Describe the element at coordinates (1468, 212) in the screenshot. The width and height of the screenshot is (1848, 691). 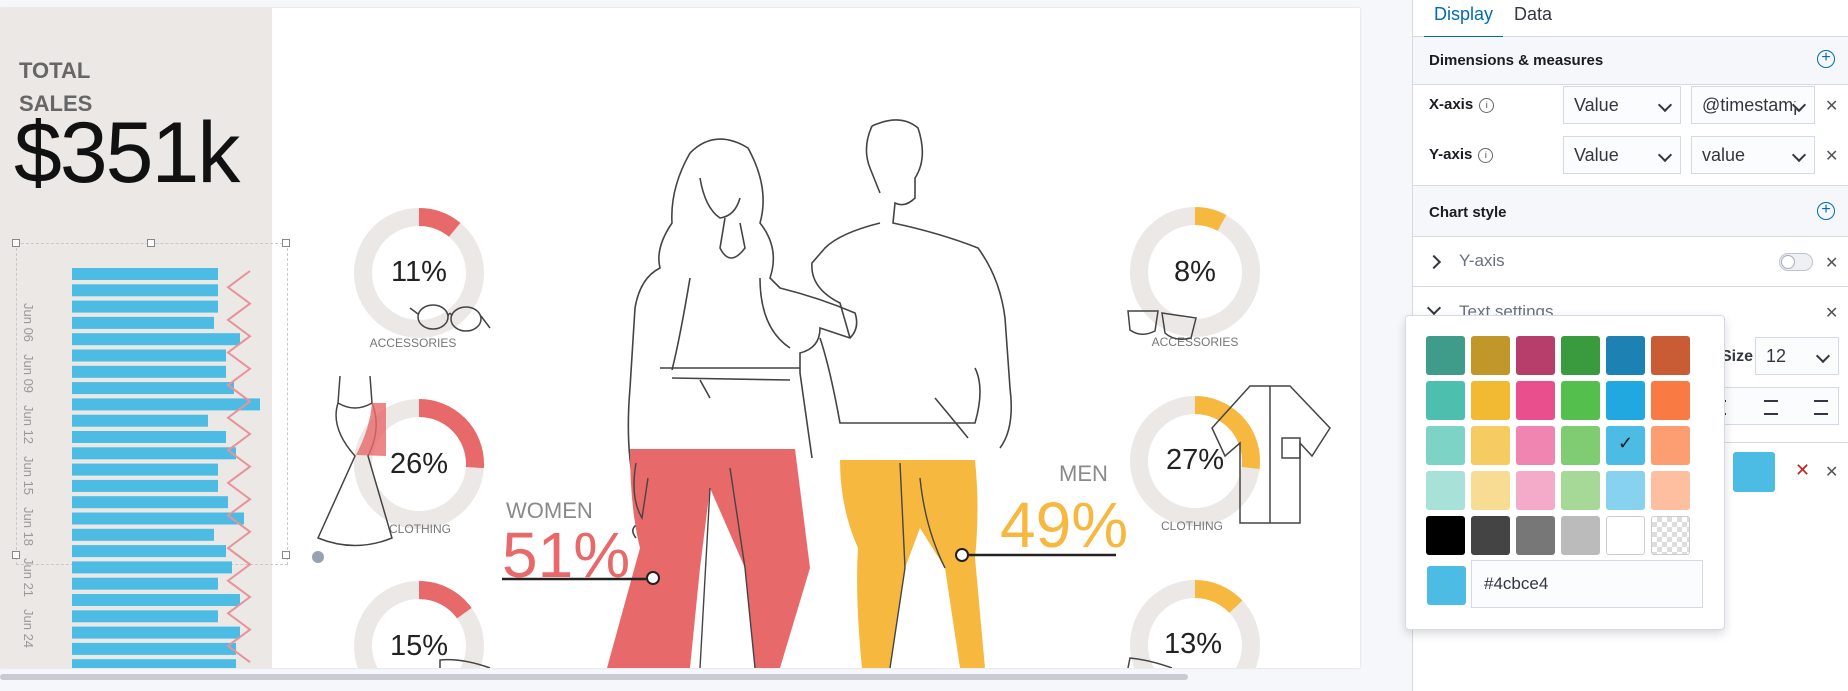
I see `chart-style-title: Chart style` at that location.